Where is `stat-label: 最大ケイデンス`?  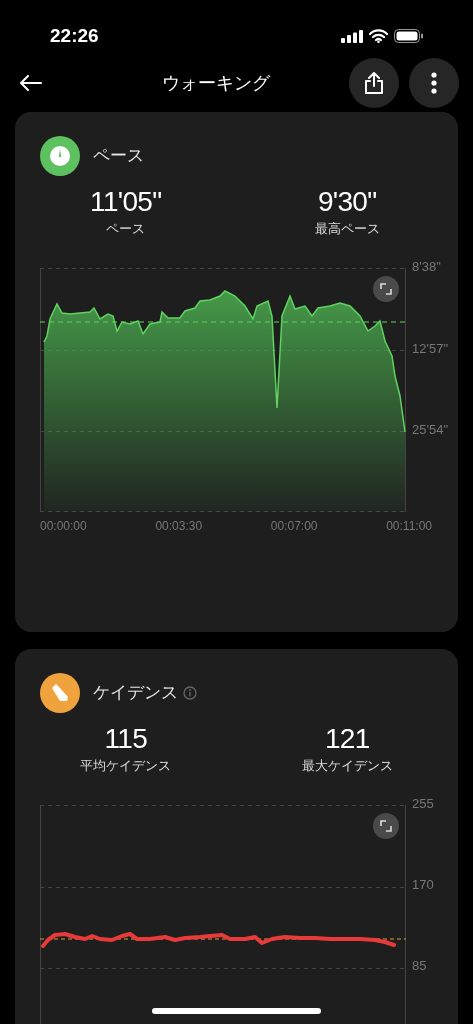 stat-label: 最大ケイデンス is located at coordinates (347, 766).